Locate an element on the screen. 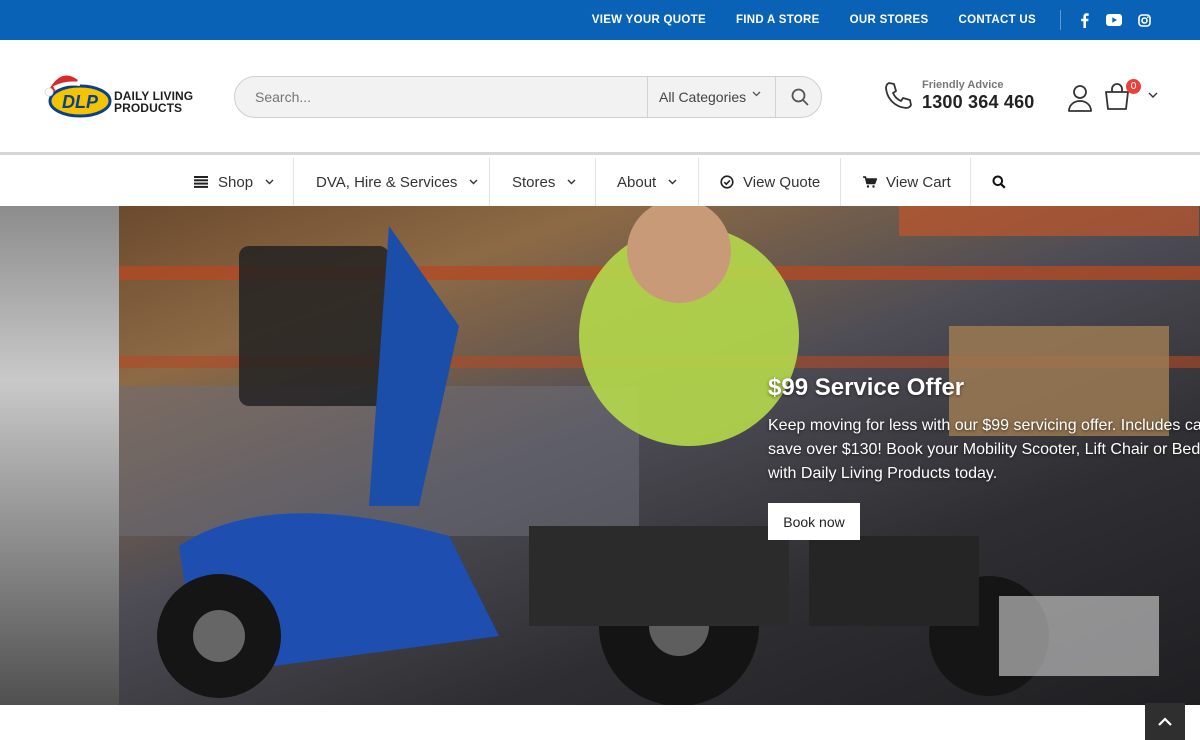 This screenshot has width=1200, height=740. contact-us-link: CONTACT US is located at coordinates (997, 20).